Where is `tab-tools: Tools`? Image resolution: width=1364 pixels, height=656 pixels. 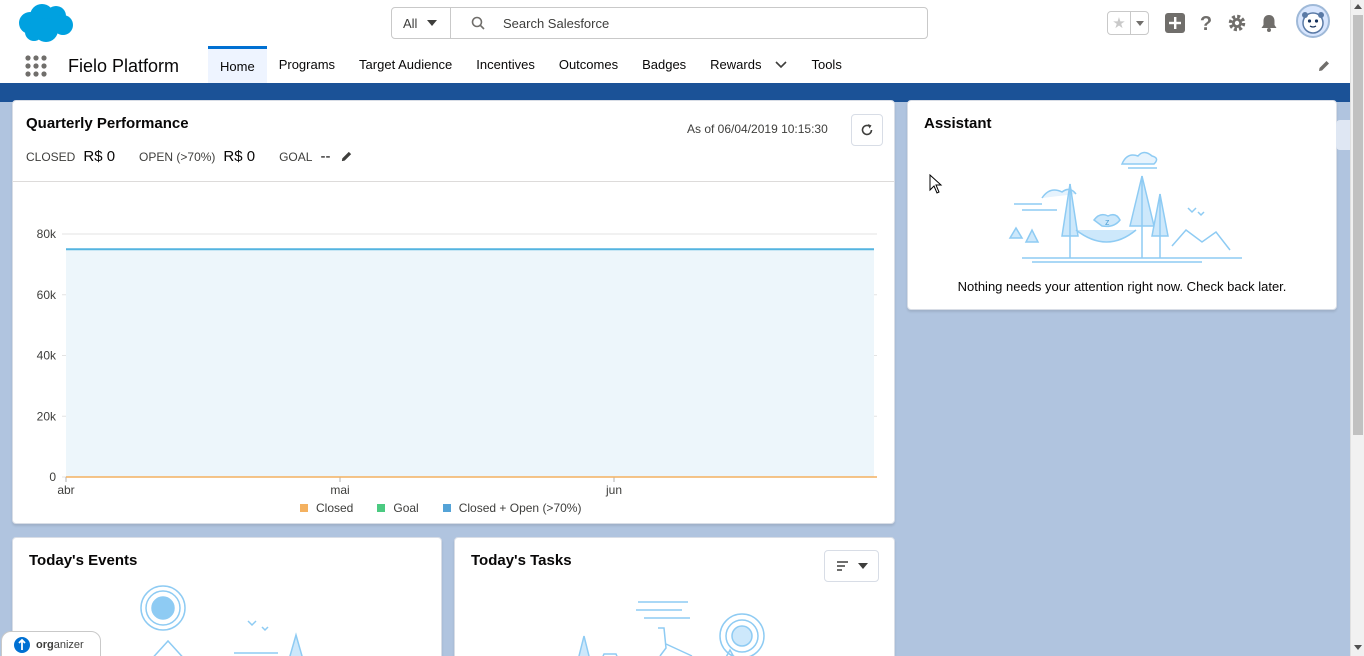 tab-tools: Tools is located at coordinates (826, 64).